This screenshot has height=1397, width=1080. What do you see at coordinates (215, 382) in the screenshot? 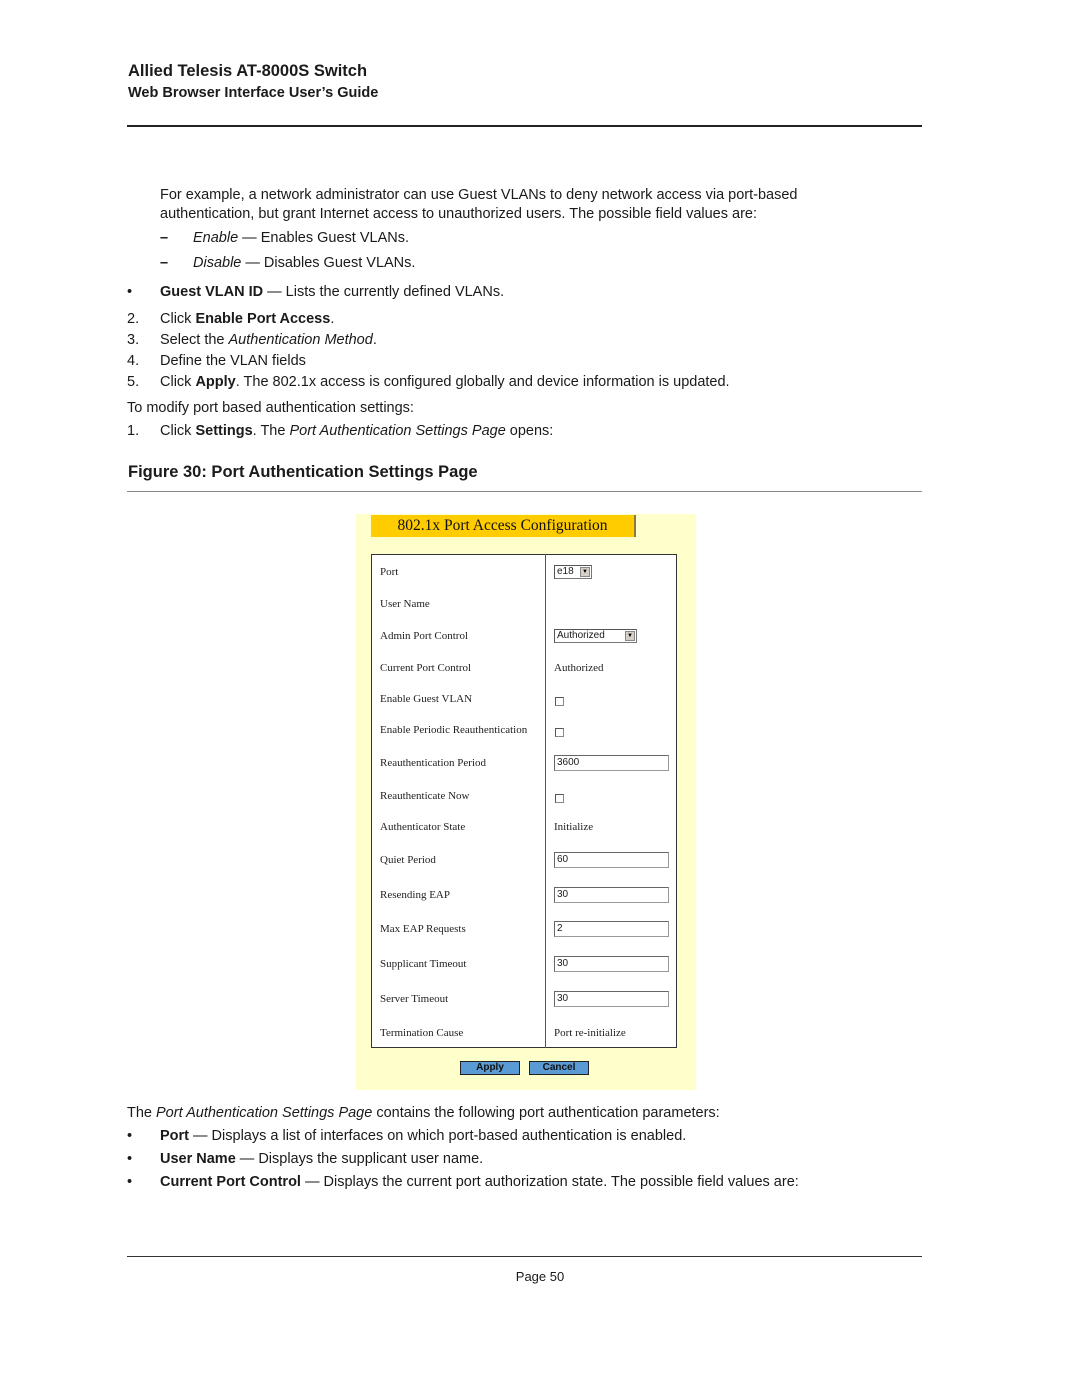
I see `step-bold-term: Apply` at bounding box center [215, 382].